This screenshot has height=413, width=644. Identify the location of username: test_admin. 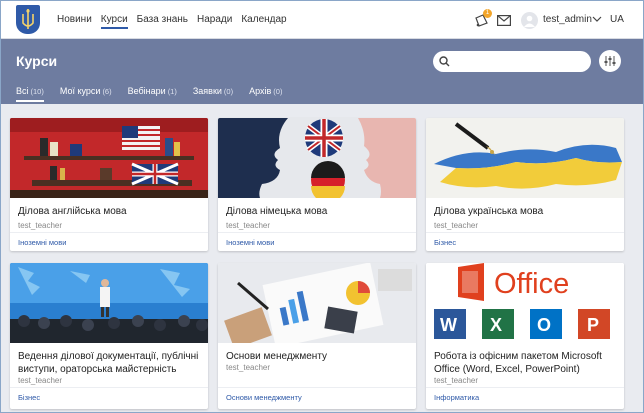
(567, 19).